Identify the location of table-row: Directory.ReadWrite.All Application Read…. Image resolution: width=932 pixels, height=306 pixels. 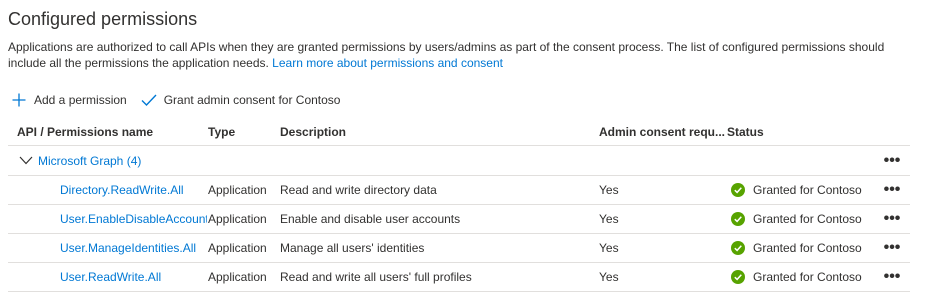
(459, 190).